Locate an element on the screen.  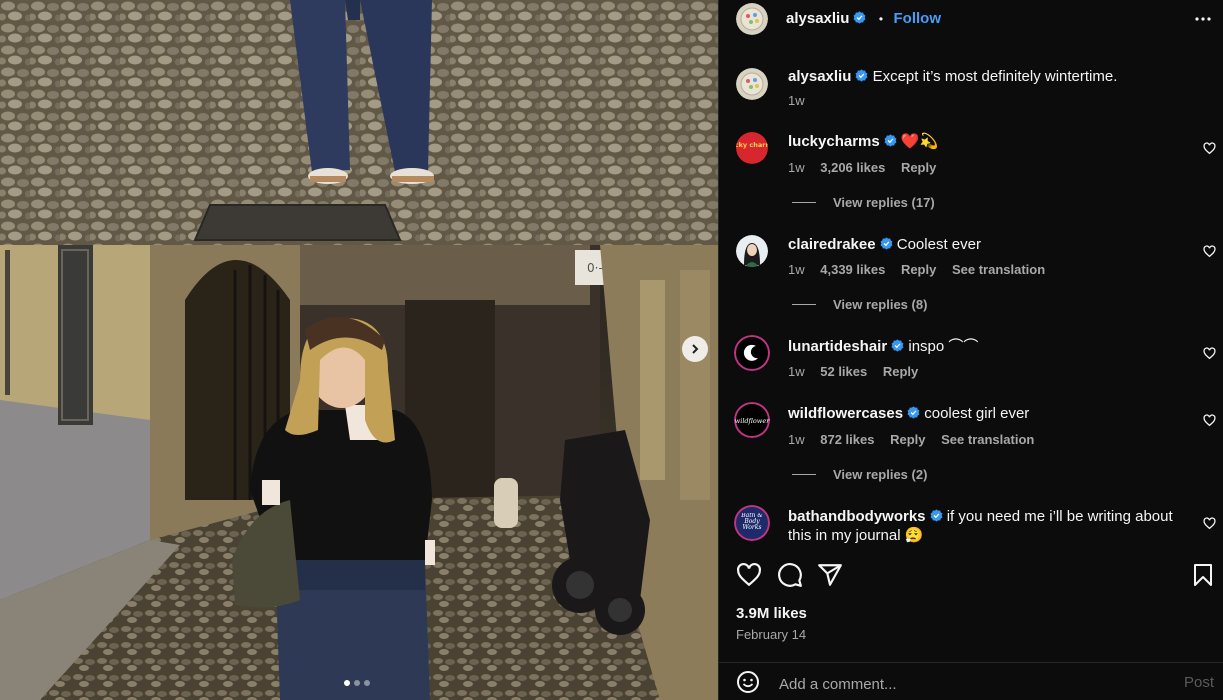
view-replies-button: View replies (2) is located at coordinates (859, 474).